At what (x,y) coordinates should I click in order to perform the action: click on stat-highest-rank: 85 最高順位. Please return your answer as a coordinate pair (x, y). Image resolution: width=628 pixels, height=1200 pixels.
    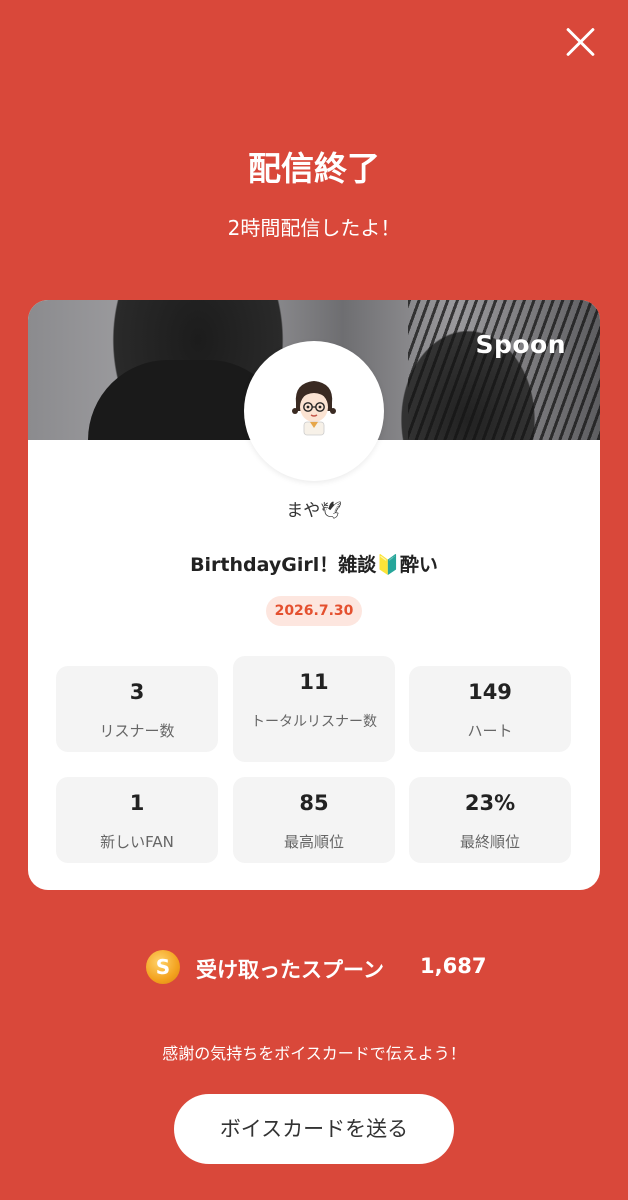
    Looking at the image, I should click on (314, 820).